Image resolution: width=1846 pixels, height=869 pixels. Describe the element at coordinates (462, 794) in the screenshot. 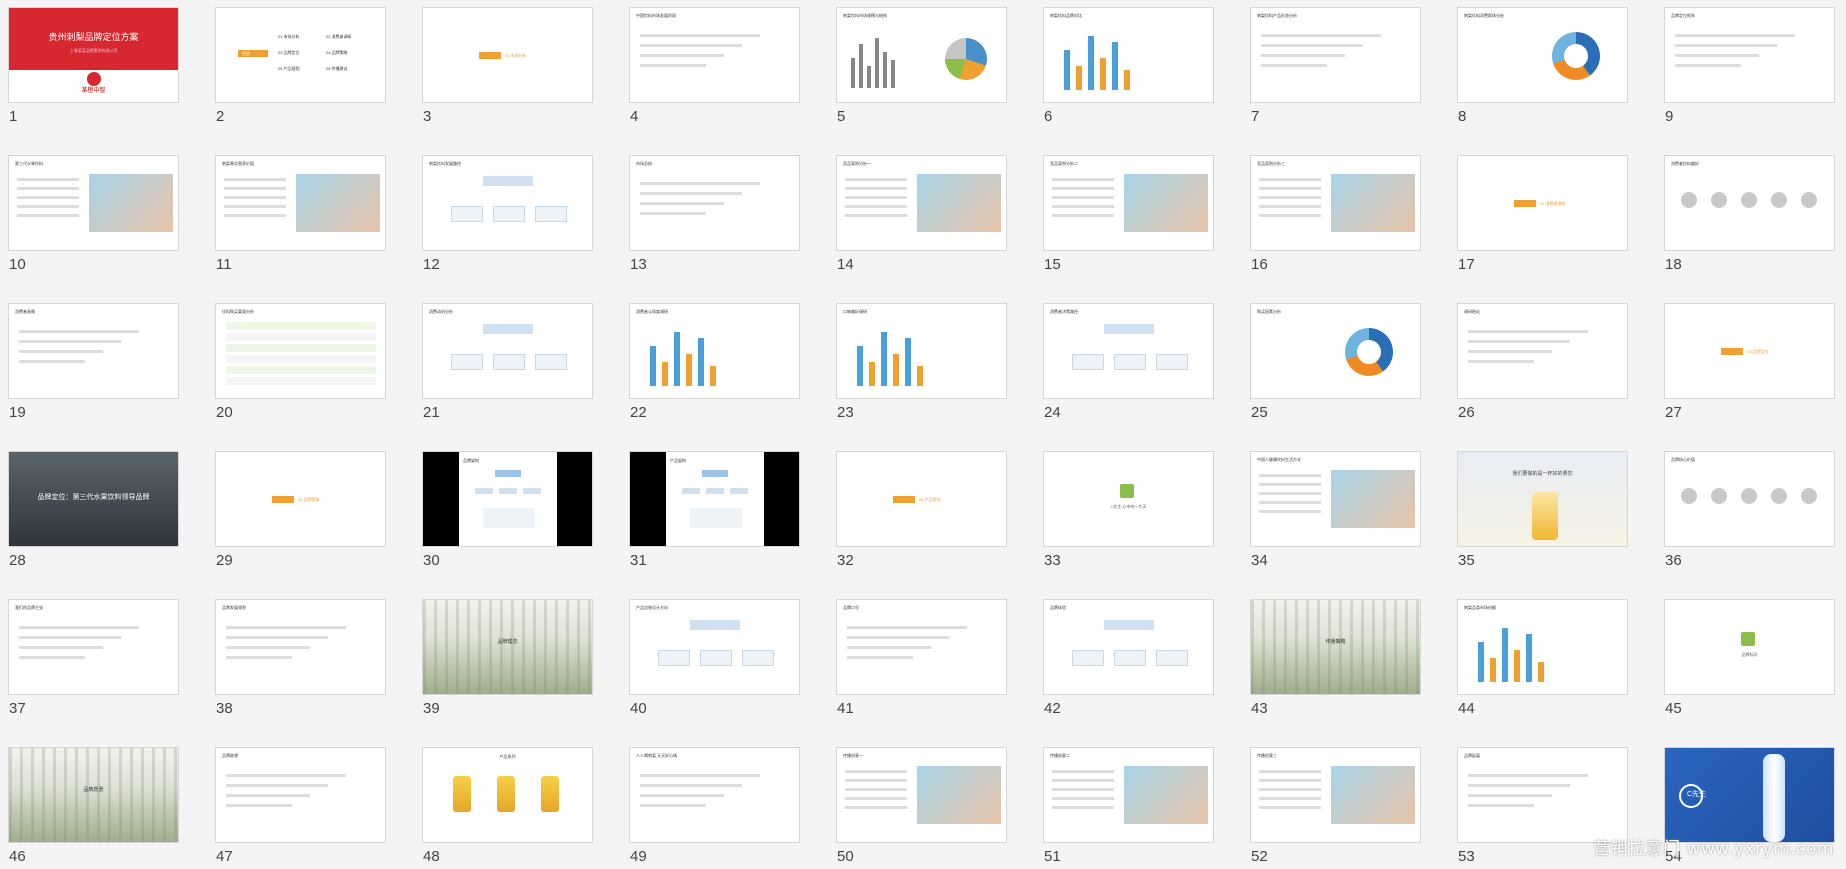

I see `product-can` at that location.